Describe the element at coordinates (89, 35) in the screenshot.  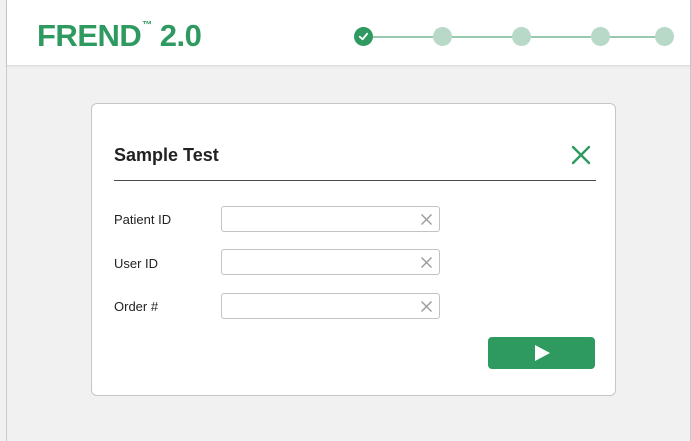
I see `logo-brand: FREND` at that location.